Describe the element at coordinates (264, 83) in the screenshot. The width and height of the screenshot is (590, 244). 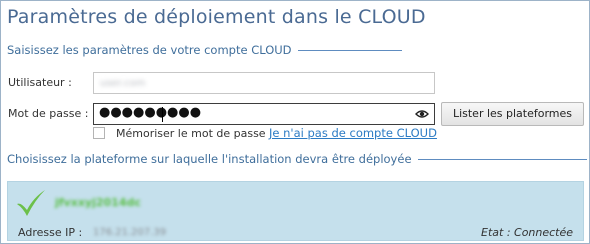
I see `user-input: user.com` at that location.